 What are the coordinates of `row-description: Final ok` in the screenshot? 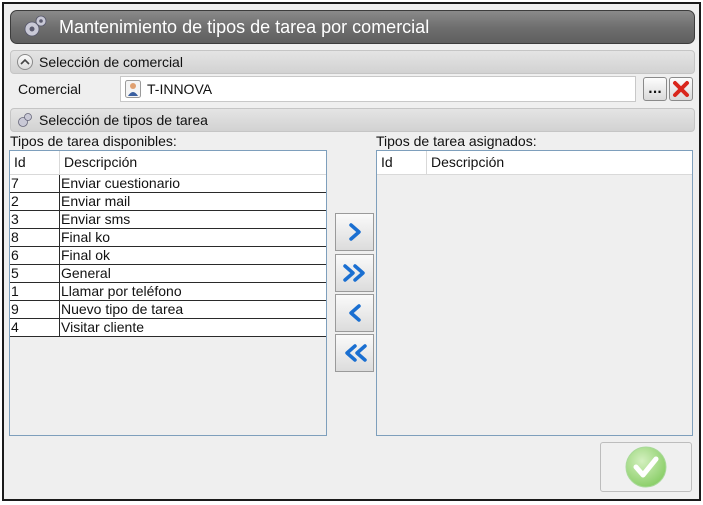 It's located at (86, 255).